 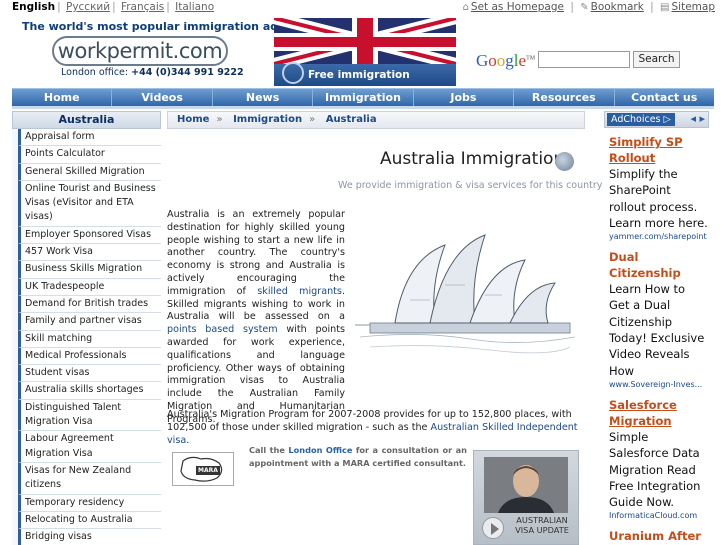 I want to click on ad-title: Dual Citizenship, so click(x=659, y=265).